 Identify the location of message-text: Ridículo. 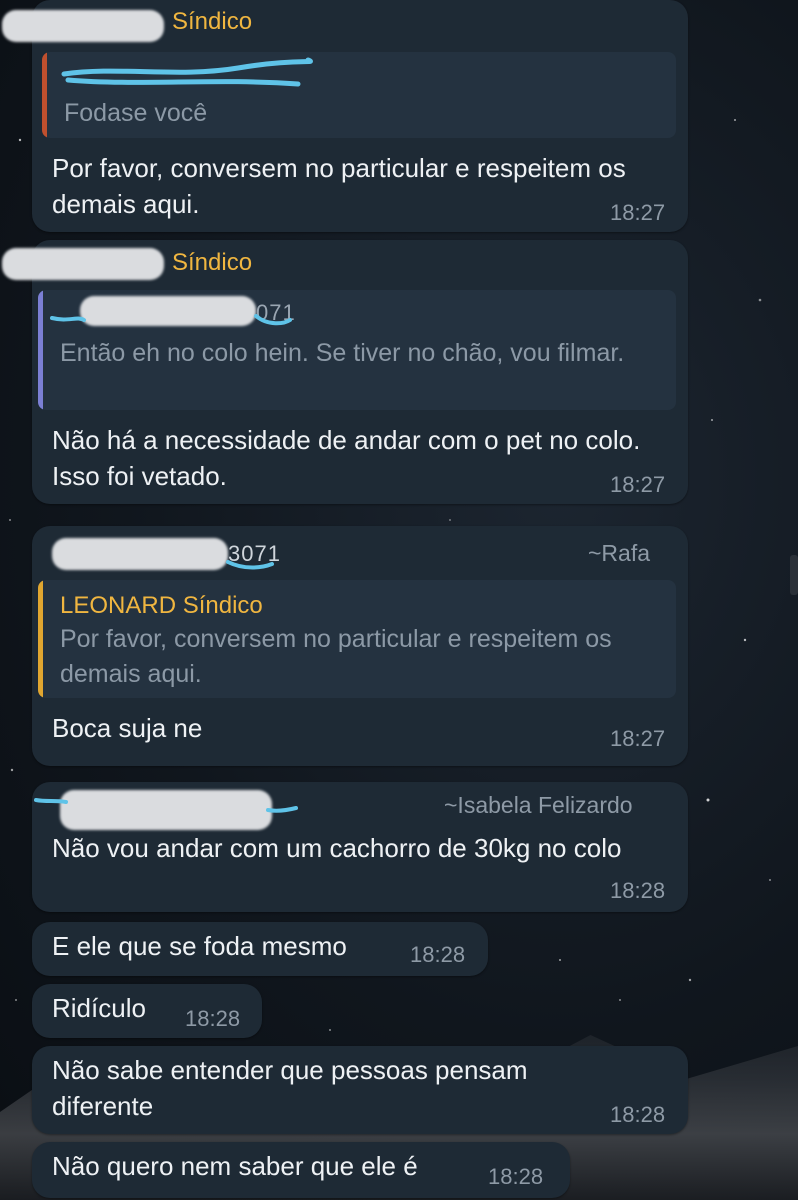
(99, 1008).